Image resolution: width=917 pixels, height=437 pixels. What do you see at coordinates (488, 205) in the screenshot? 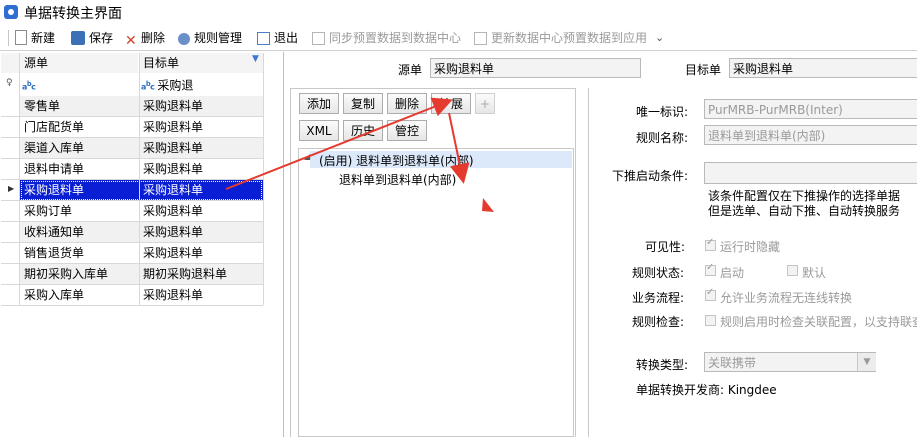
I see `annotation-arrowhead-small` at bounding box center [488, 205].